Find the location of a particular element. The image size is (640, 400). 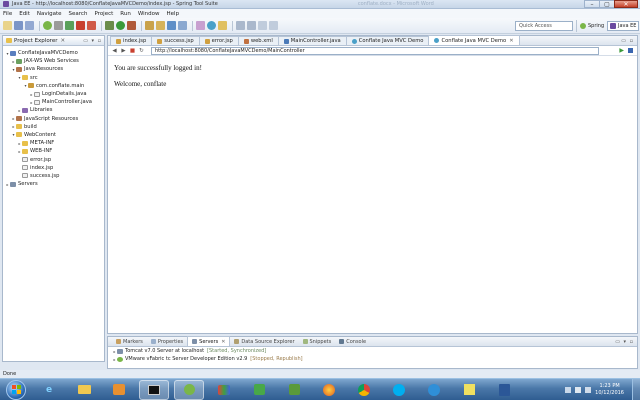

debug-icon is located at coordinates (109, 25).